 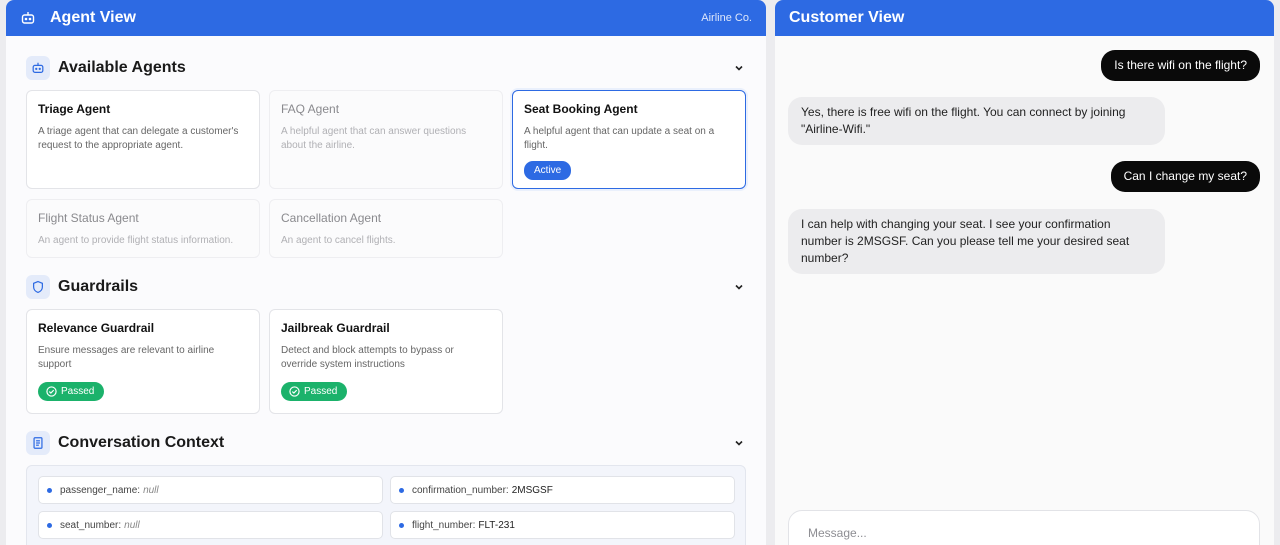 I want to click on guardrail-name: Relevance Guardrail, so click(x=96, y=328).